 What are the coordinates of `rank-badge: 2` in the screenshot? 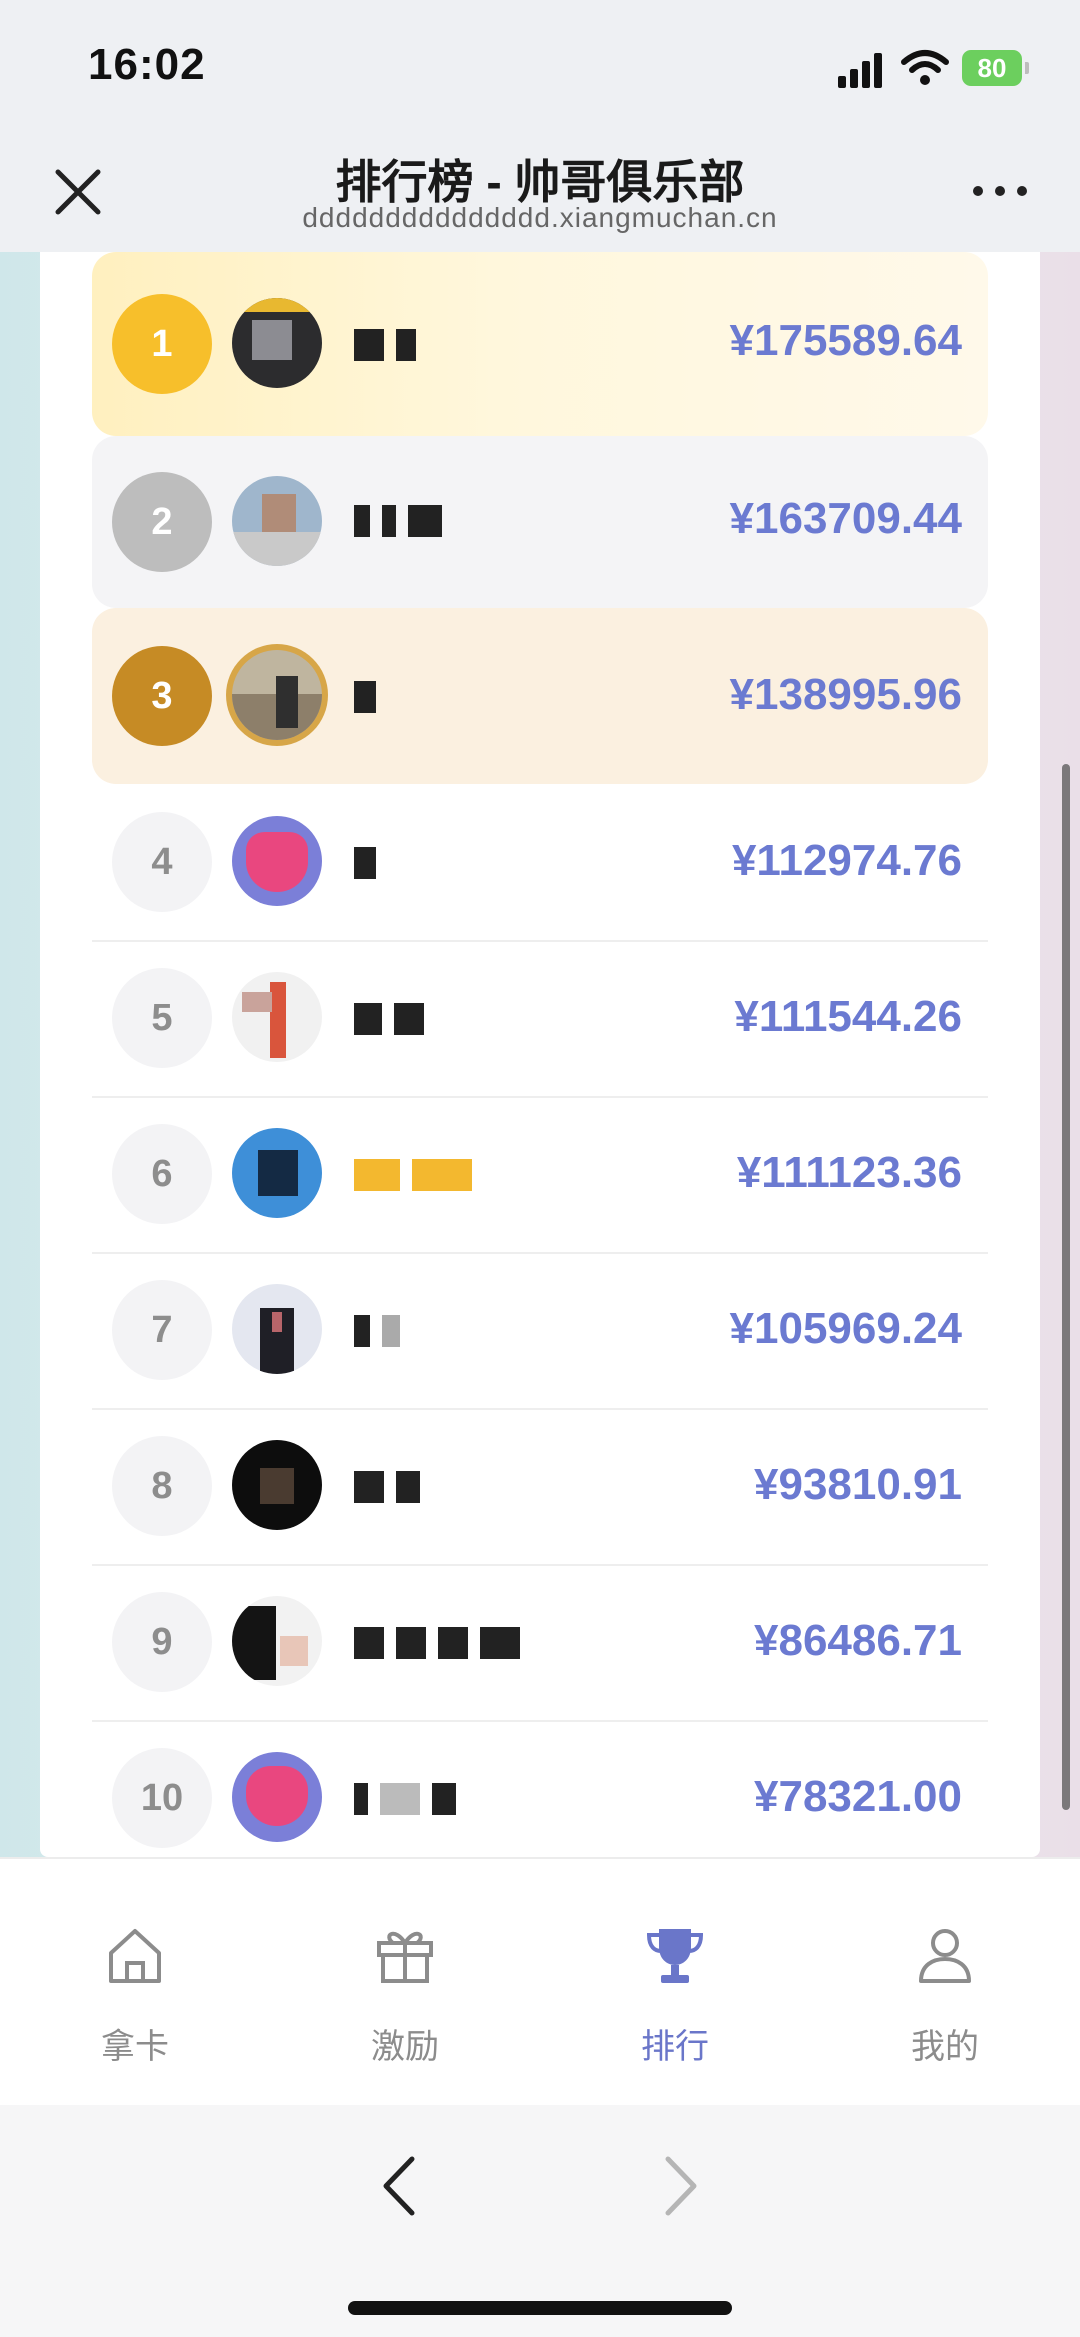 It's located at (162, 522).